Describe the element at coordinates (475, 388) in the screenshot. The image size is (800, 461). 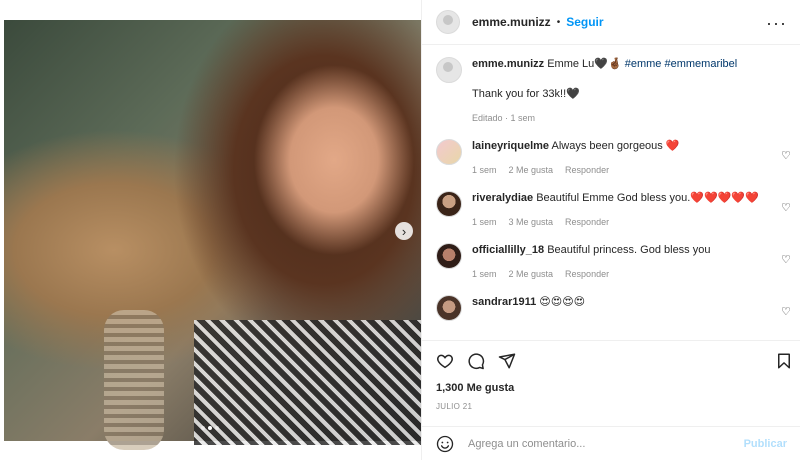
I see `likes-count: 1,300 Me gusta` at that location.